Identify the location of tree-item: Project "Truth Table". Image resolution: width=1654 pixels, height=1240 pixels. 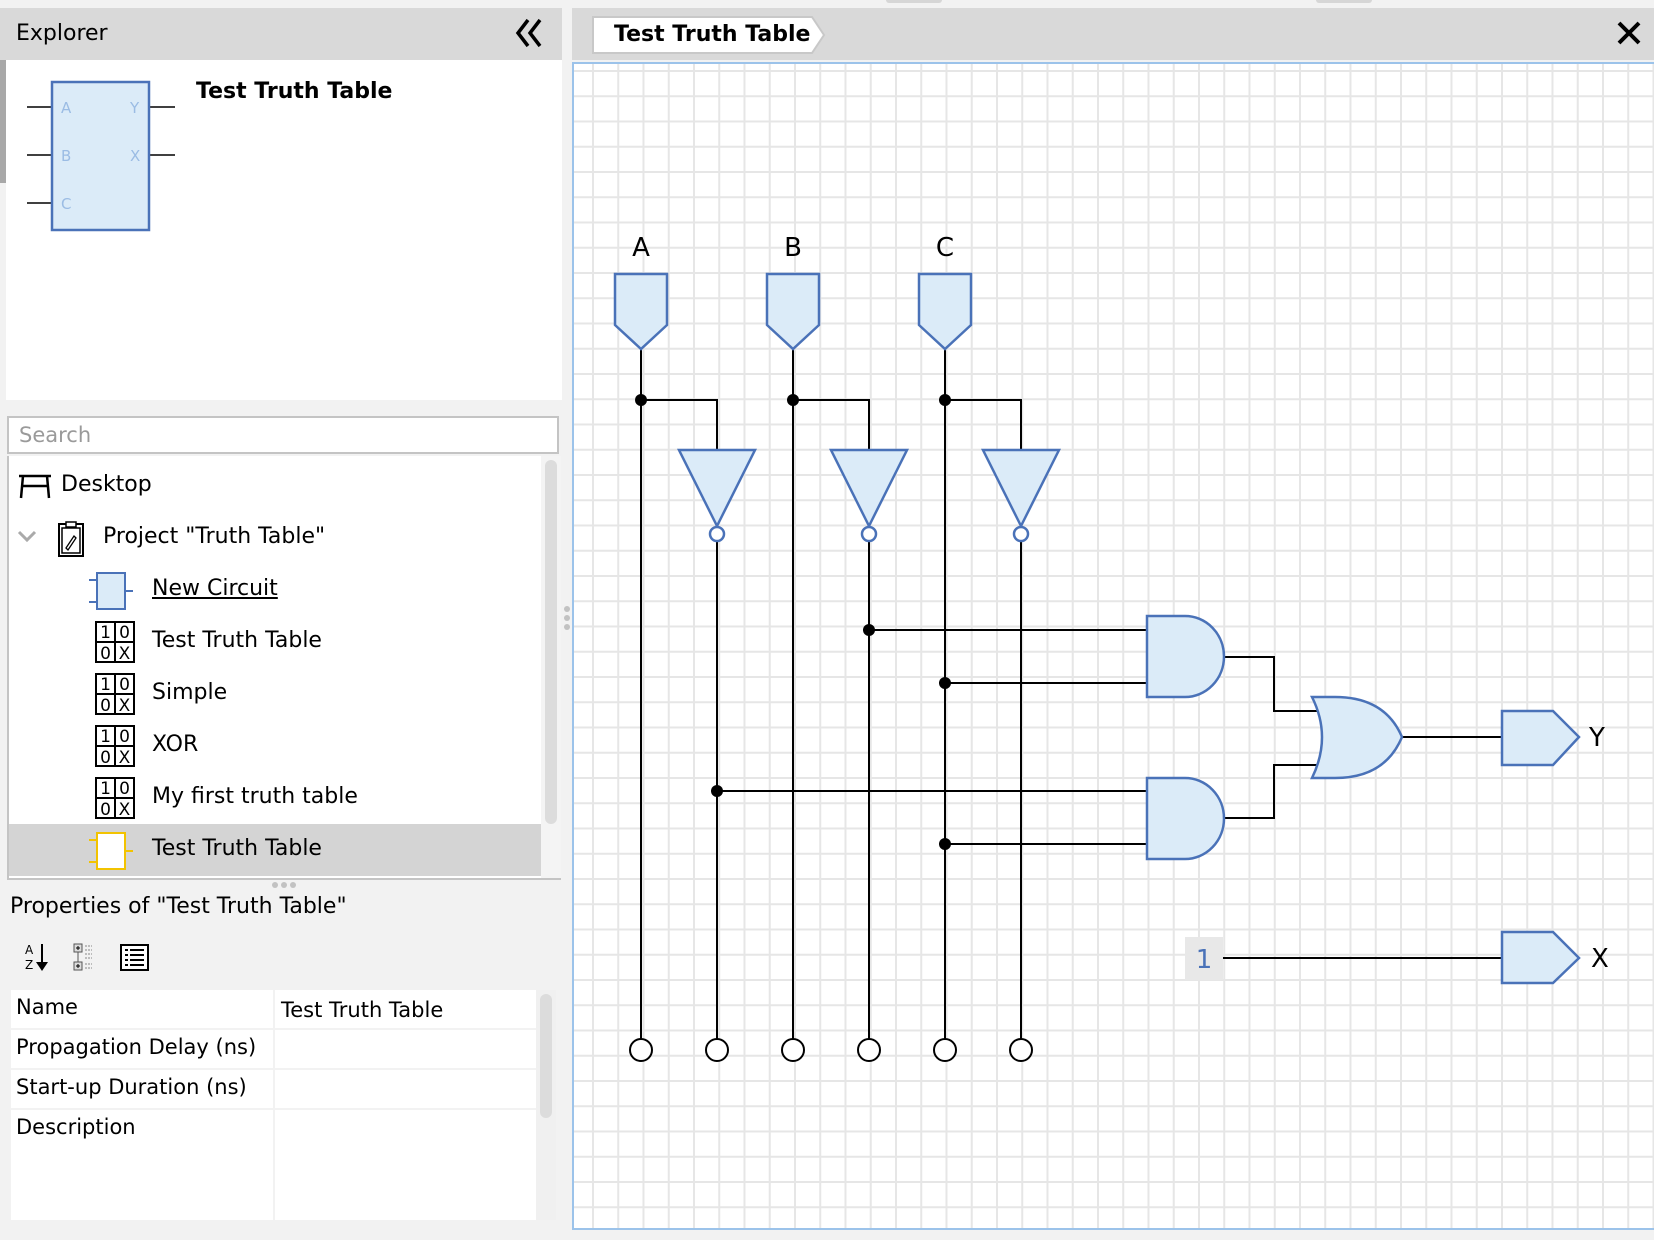
(275, 538).